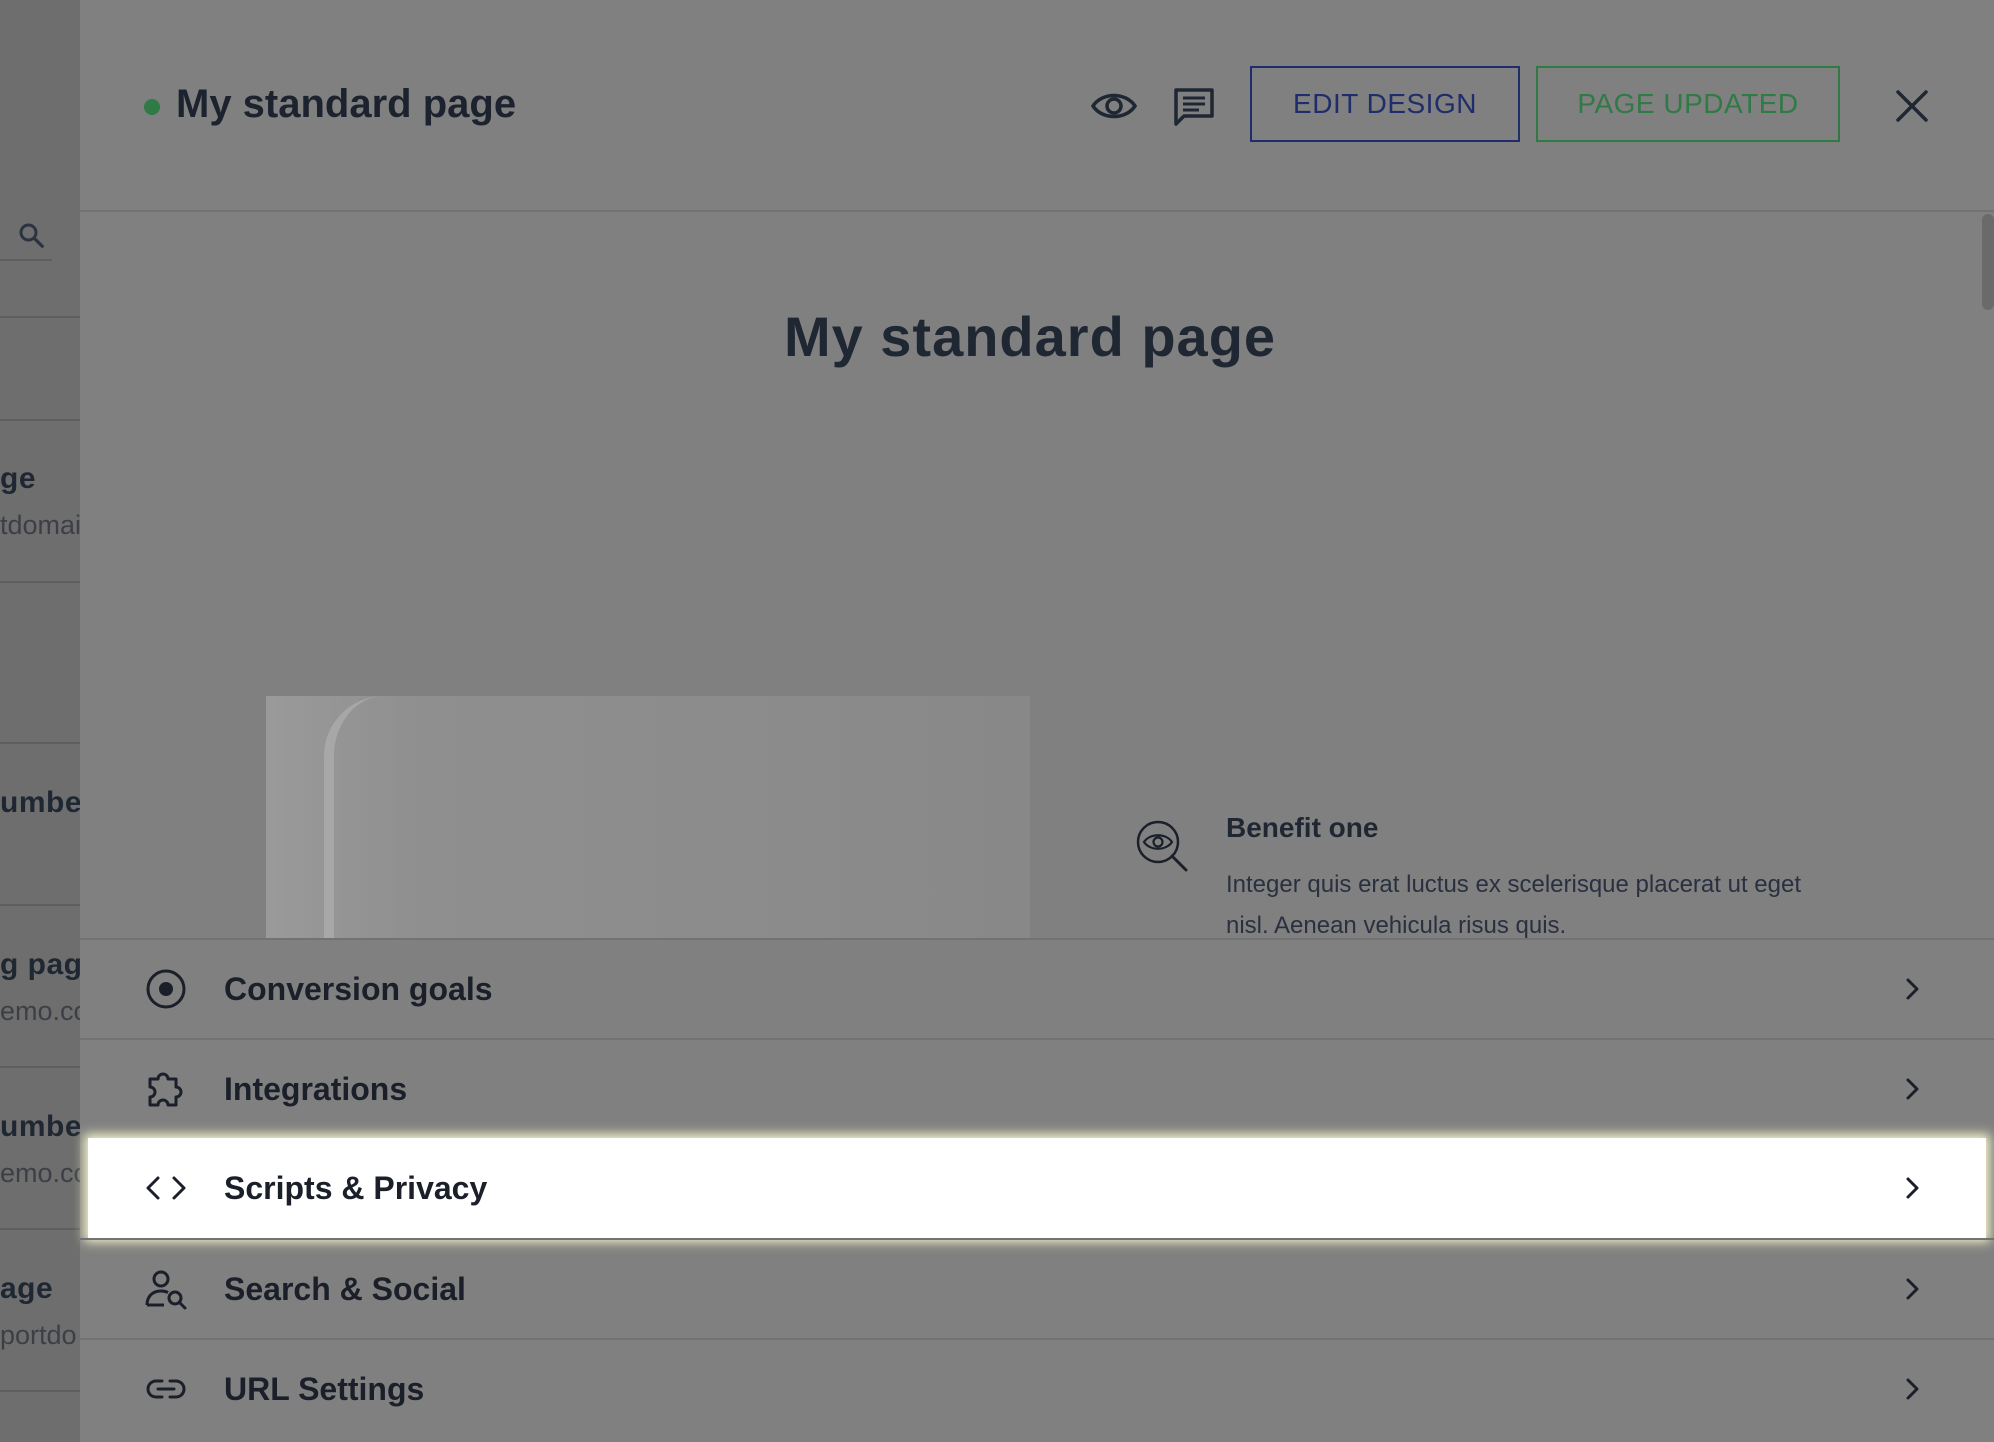 The width and height of the screenshot is (1994, 1442). I want to click on edit-design-button: EDIT DESIGN, so click(1385, 104).